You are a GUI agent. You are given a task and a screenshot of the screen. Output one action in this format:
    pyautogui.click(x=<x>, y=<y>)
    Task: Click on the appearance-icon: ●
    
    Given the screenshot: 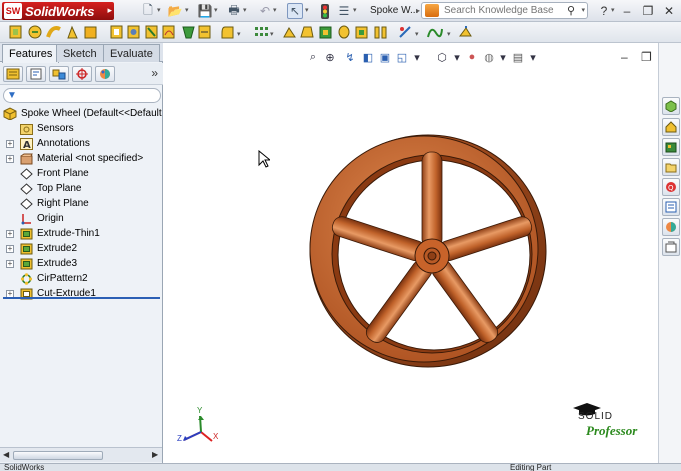 What is the action you would take?
    pyautogui.click(x=472, y=57)
    